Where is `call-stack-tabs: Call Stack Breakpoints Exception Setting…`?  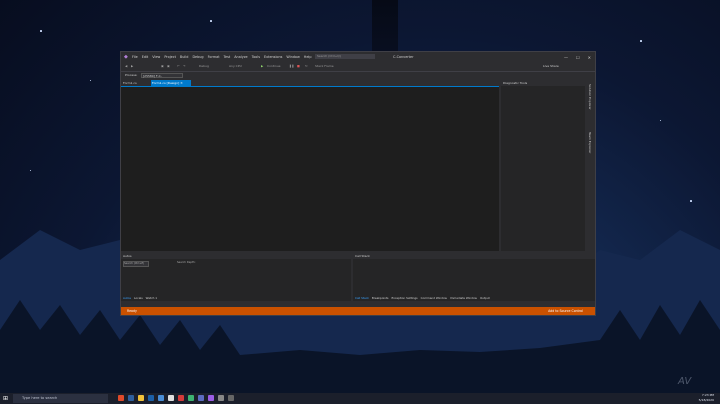
call-stack-tabs: Call Stack Breakpoints Exception Setting… is located at coordinates (422, 298).